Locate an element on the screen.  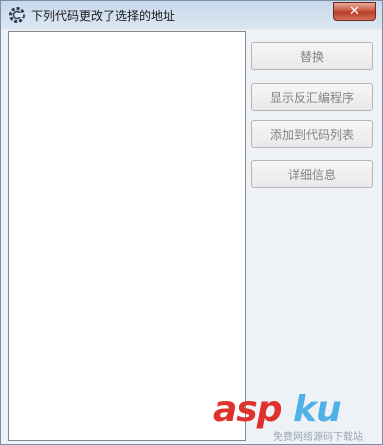
watermark-tagline: 免费网络源码下载站 is located at coordinates (318, 437).